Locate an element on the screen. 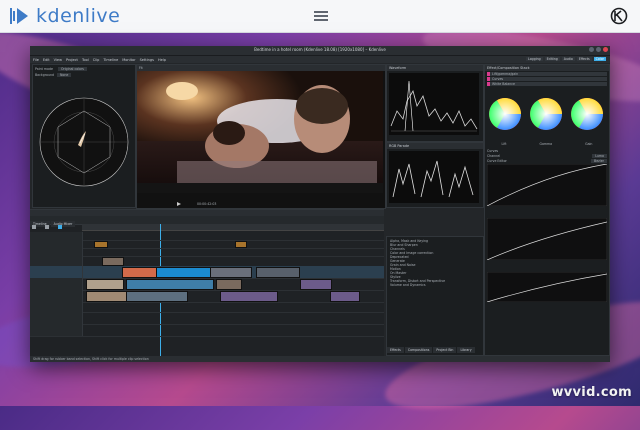 Image resolution: width=640 pixels, height=430 pixels. minimize-button is located at coordinates (591, 49).